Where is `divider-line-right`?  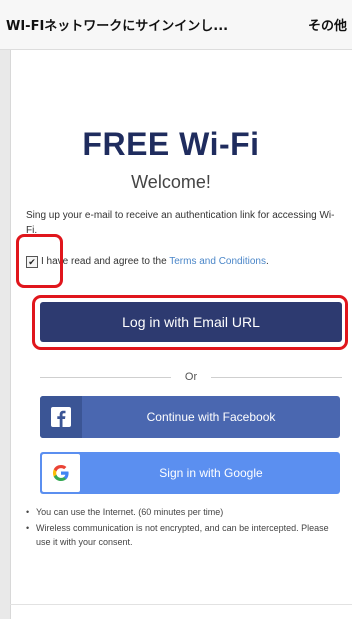 divider-line-right is located at coordinates (277, 377).